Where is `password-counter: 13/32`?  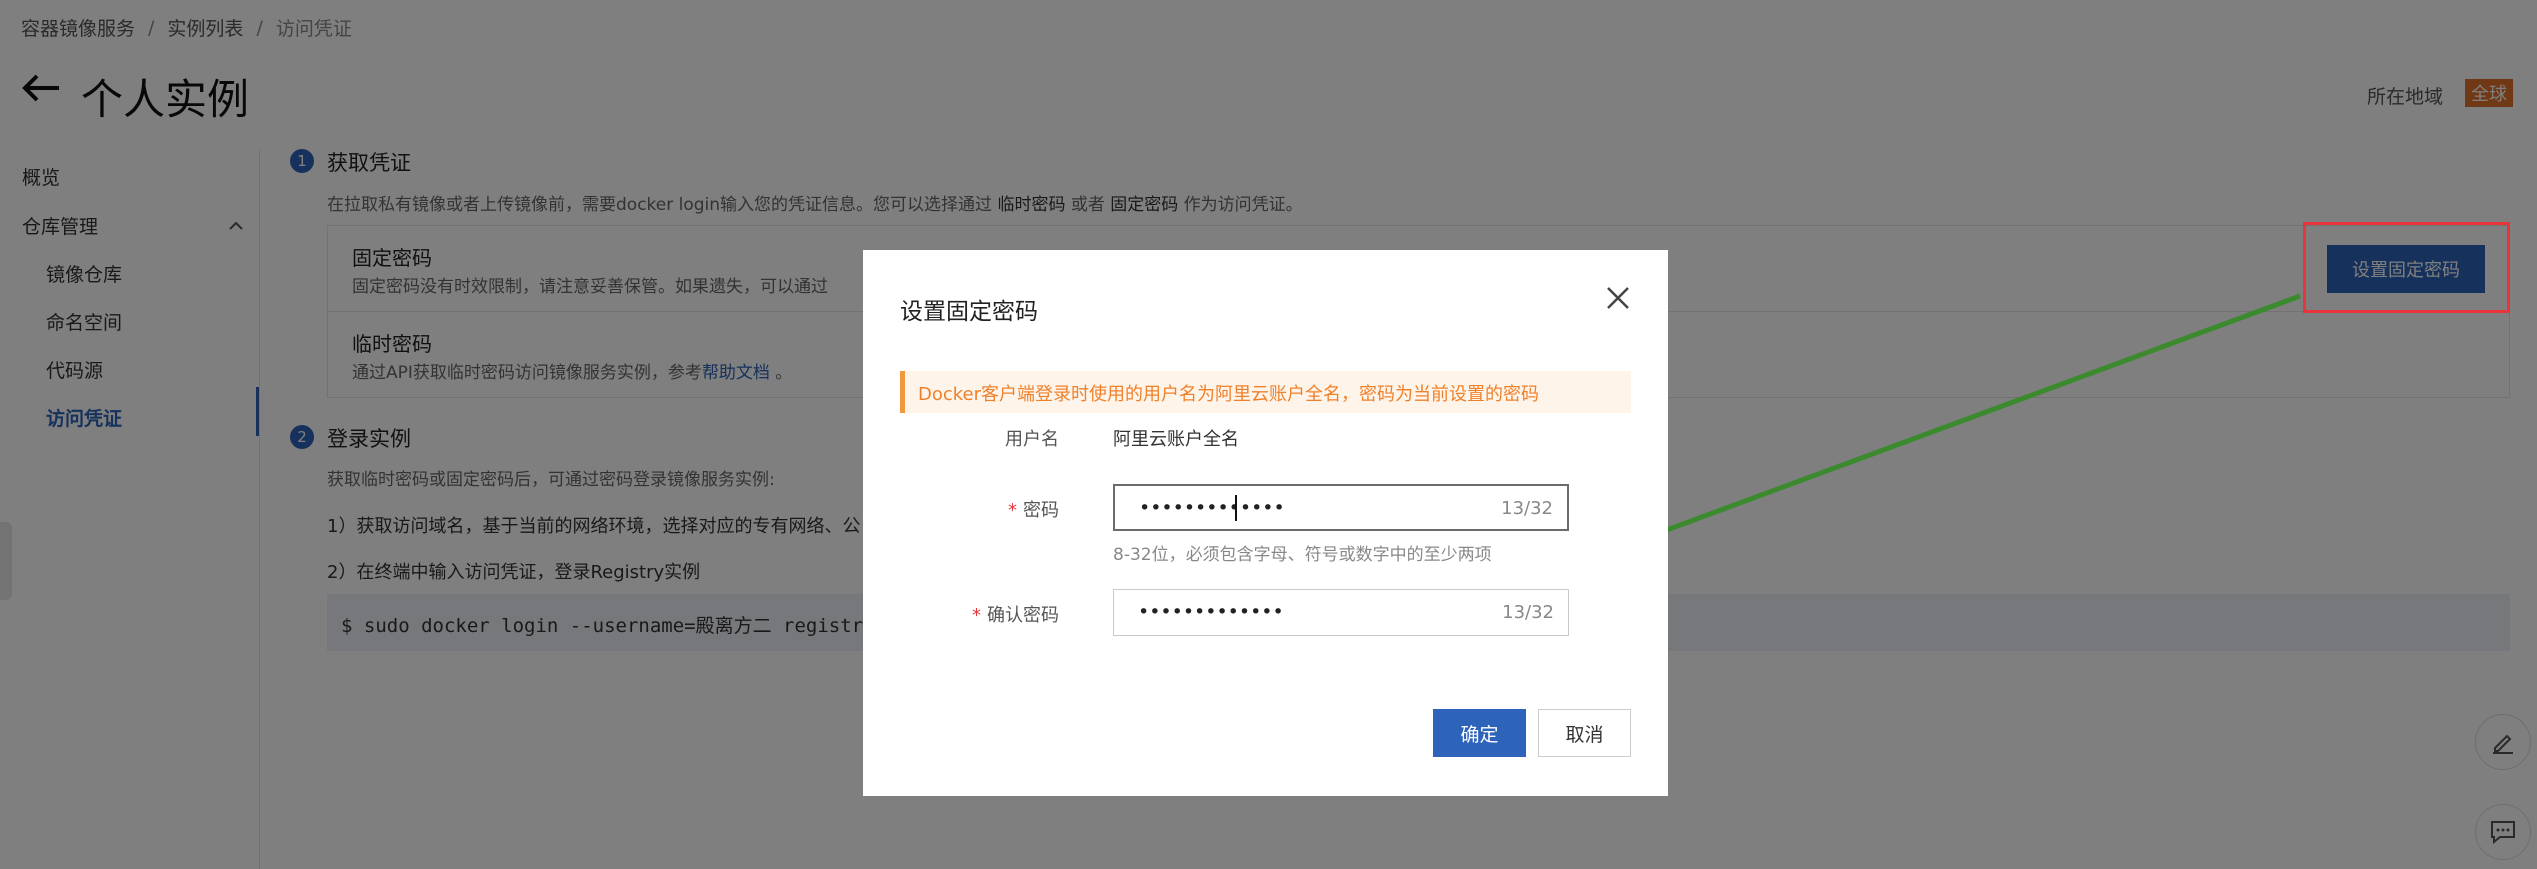
password-counter: 13/32 is located at coordinates (1527, 508).